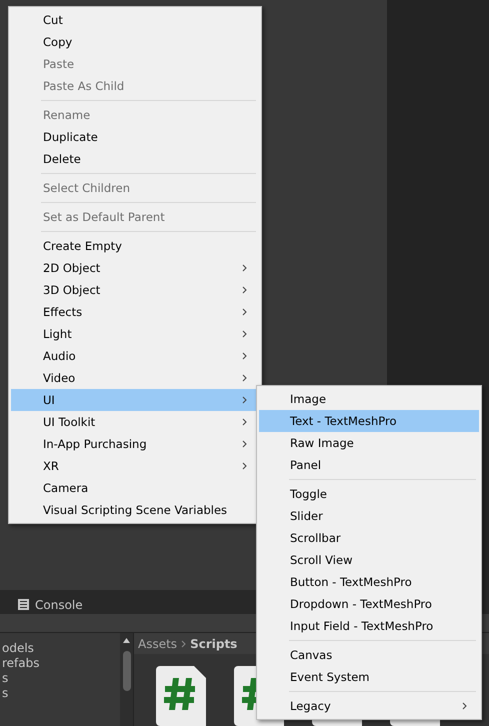 This screenshot has height=726, width=489. What do you see at coordinates (135, 378) in the screenshot?
I see `menu-item: Video` at bounding box center [135, 378].